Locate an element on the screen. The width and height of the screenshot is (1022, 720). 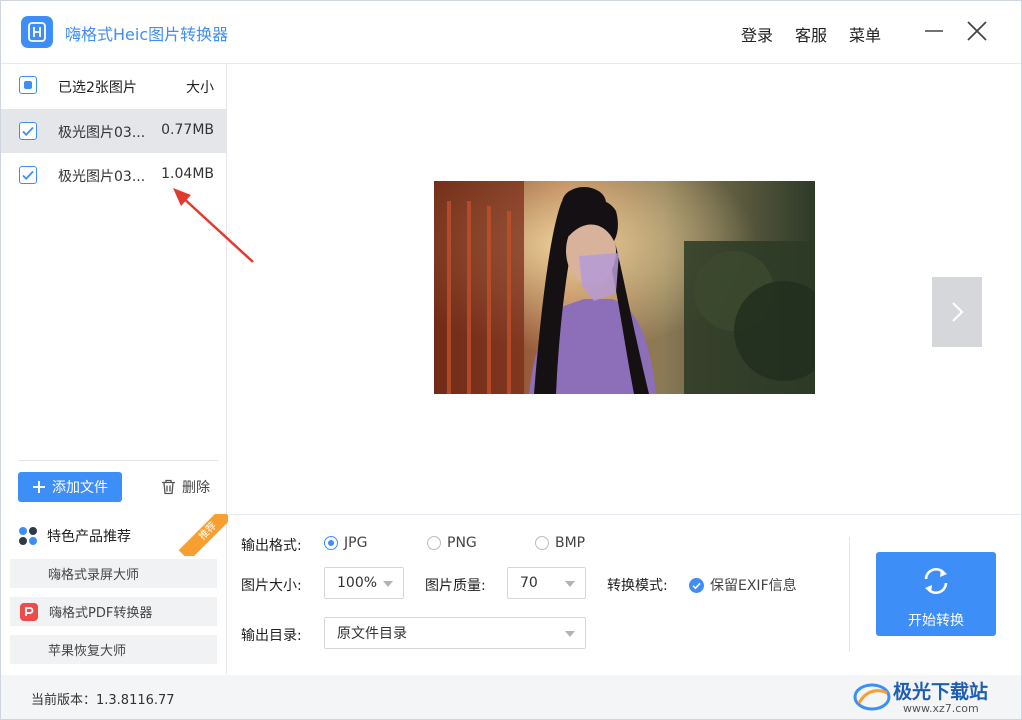
products-title: 特色产品推荐 is located at coordinates (74, 536).